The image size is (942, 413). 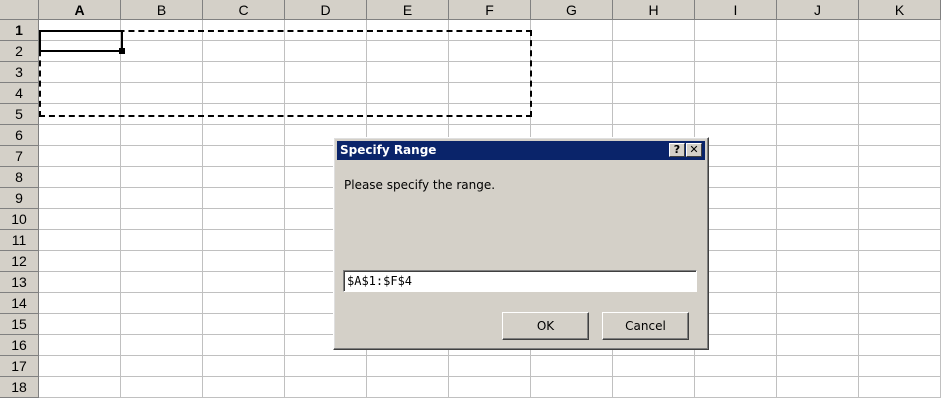 I want to click on cell-a17, so click(x=80, y=366).